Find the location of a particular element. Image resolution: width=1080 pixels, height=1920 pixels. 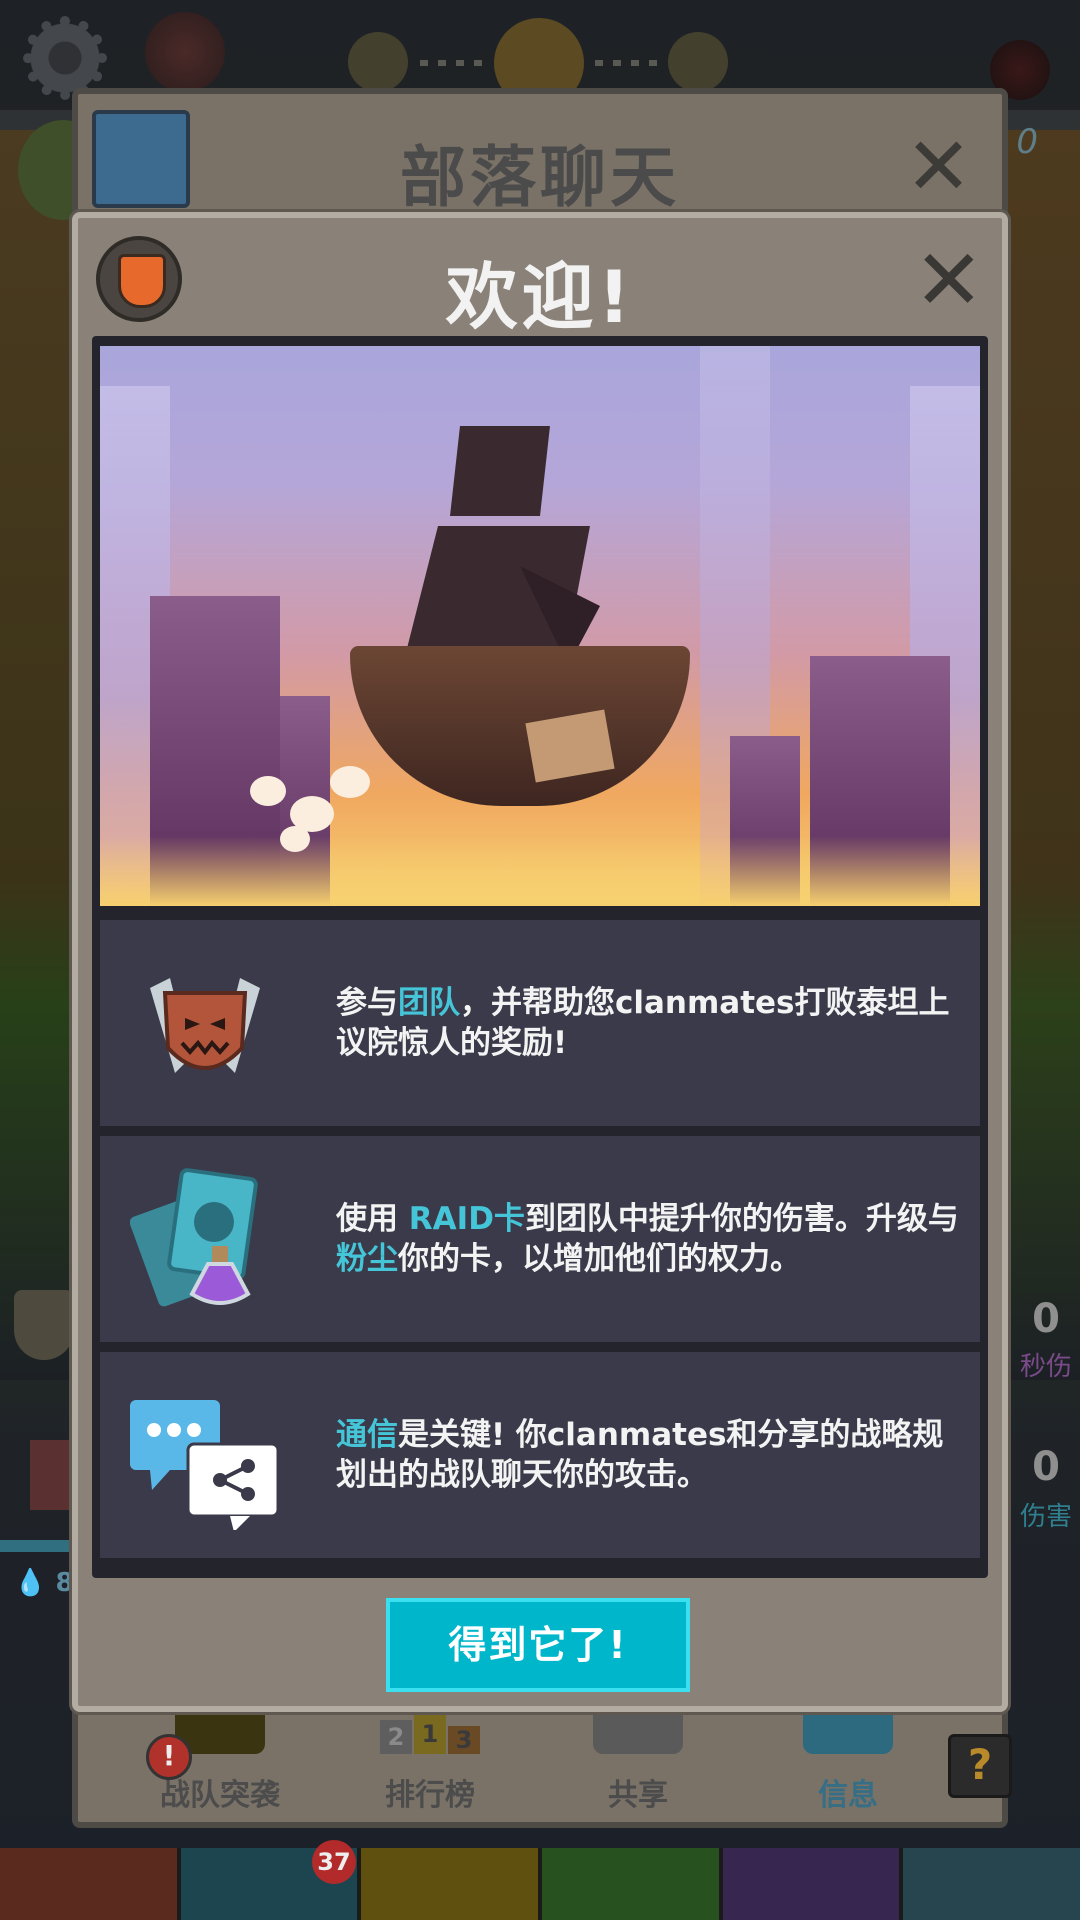

chat-icon is located at coordinates (848, 1734).